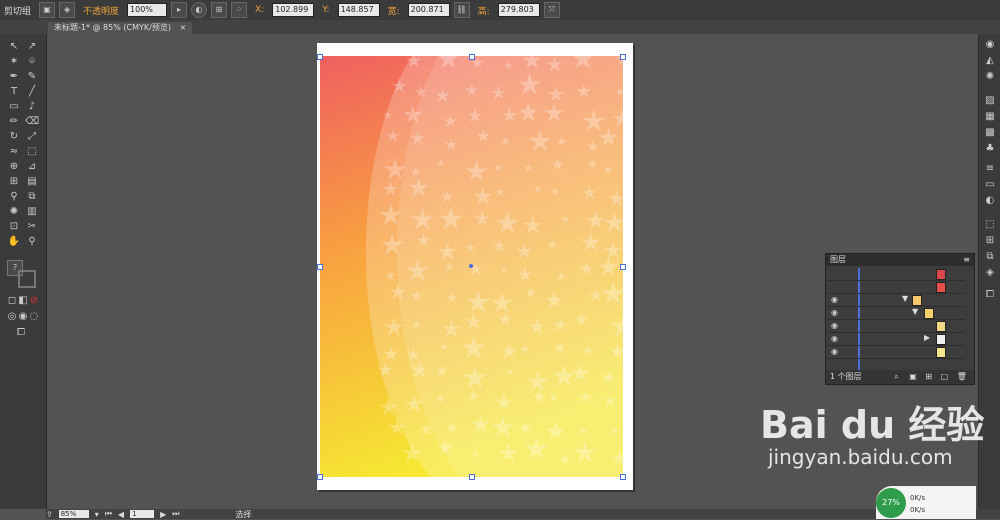 Image resolution: width=1000 pixels, height=520 pixels. What do you see at coordinates (320, 477) in the screenshot?
I see `selection-handle-bottom-left` at bounding box center [320, 477].